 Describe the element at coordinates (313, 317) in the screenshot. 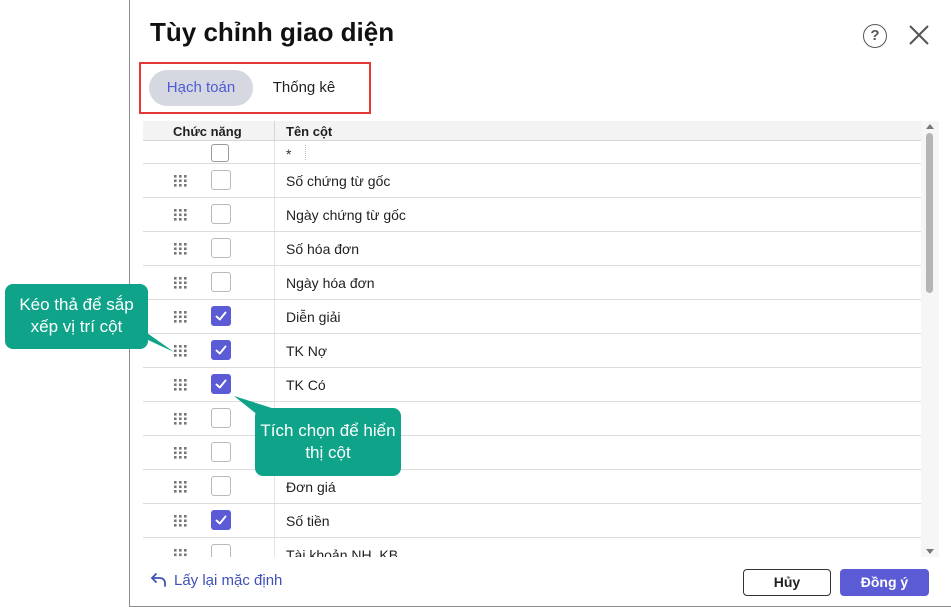

I see `row-column-name: Diễn giải` at that location.